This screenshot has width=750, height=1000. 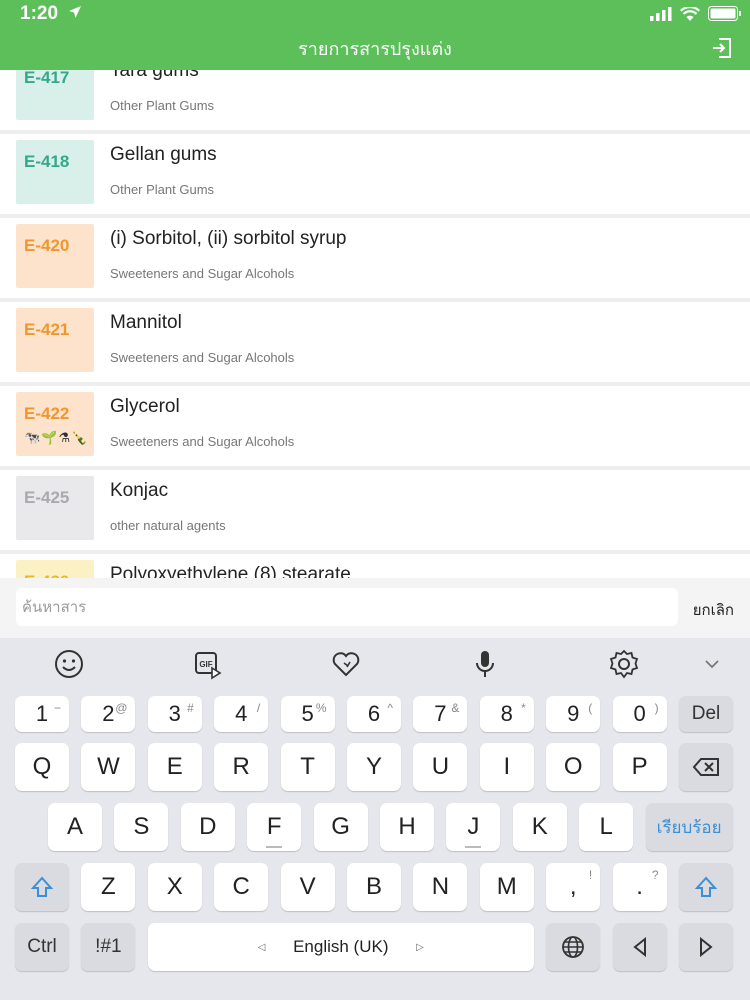 I want to click on key-8: 8 *, so click(x=506, y=714).